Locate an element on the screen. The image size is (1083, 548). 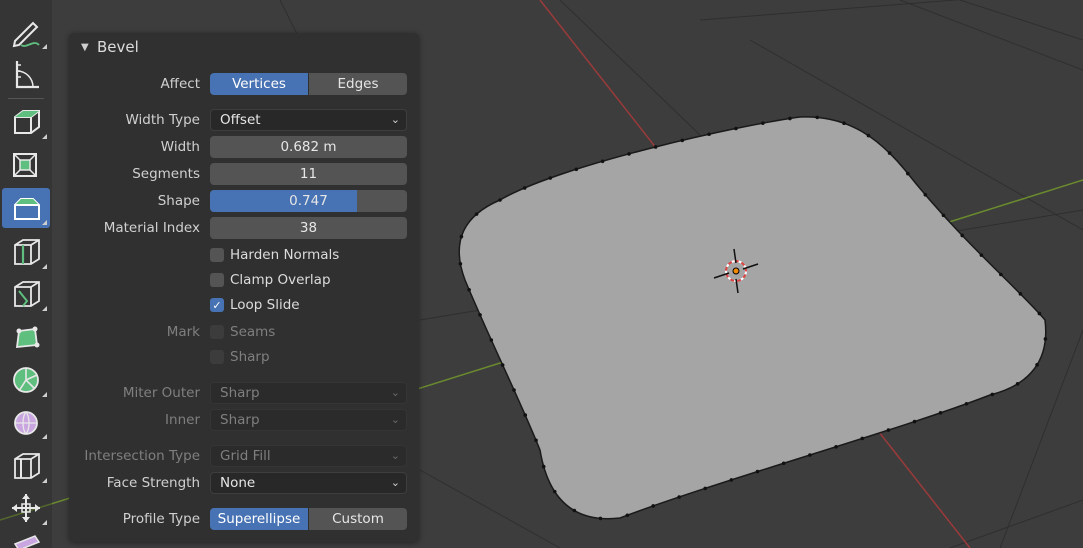
affect-vertices-button: Vertices is located at coordinates (259, 84).